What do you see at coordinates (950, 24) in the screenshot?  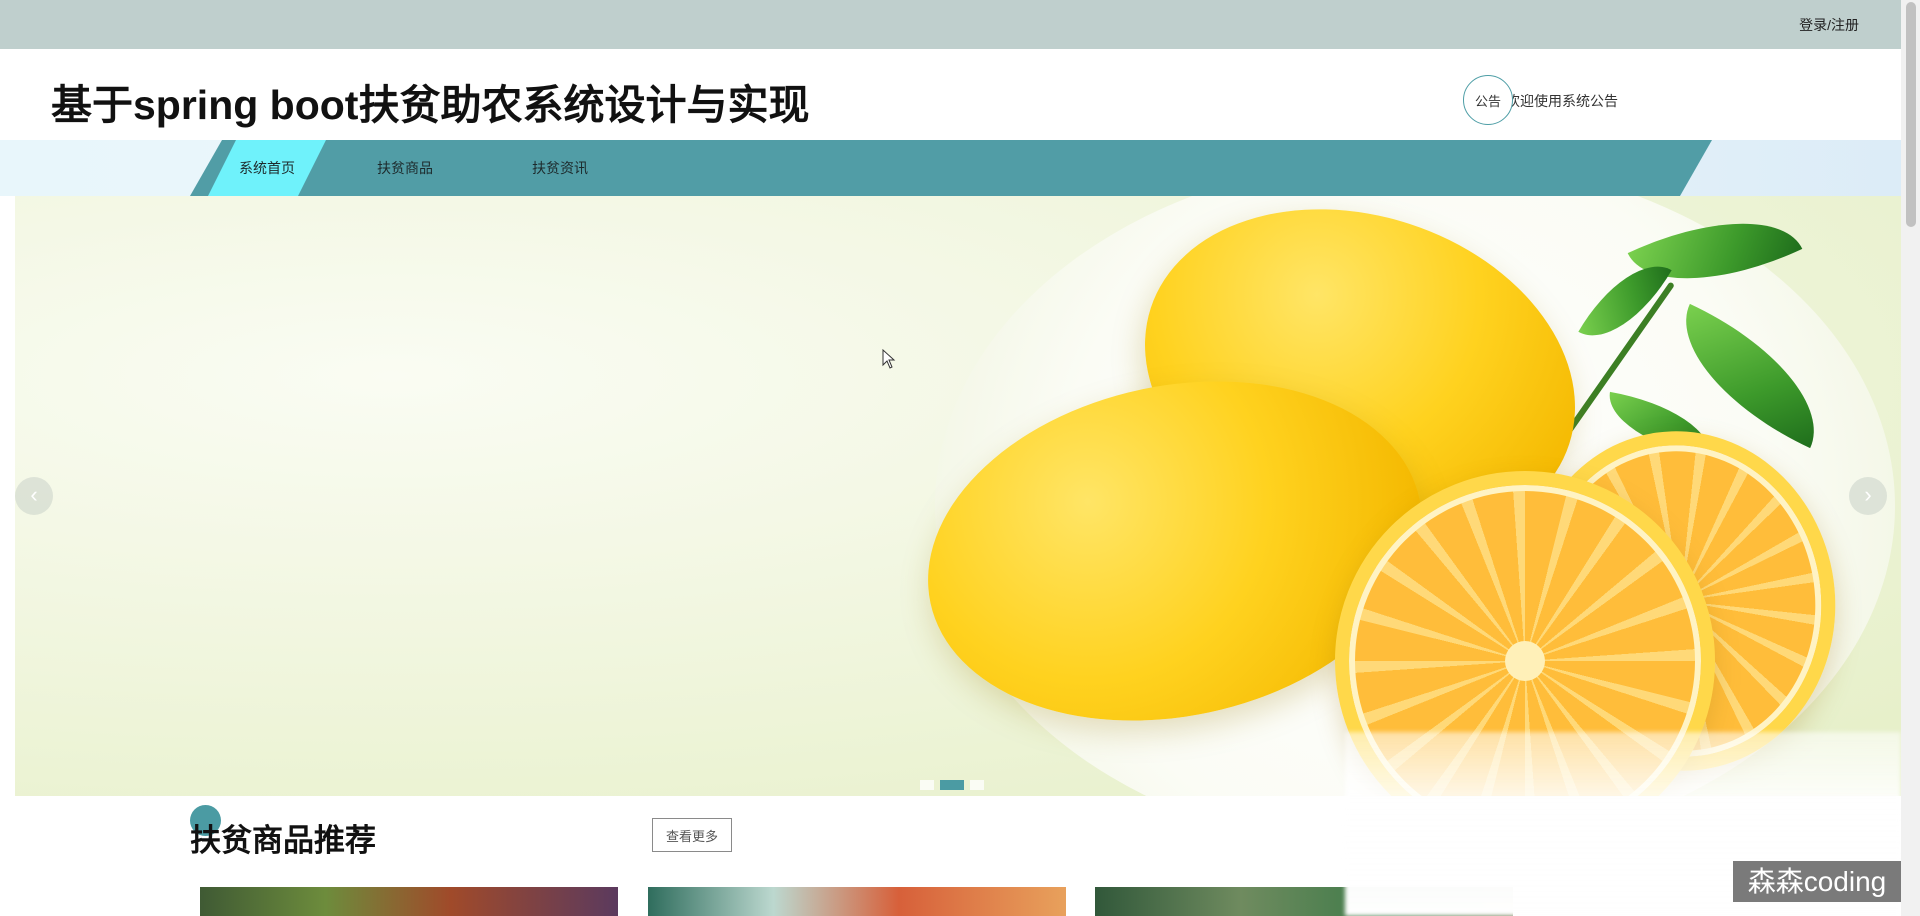 I see `top-utility-bar: 登录/注册` at bounding box center [950, 24].